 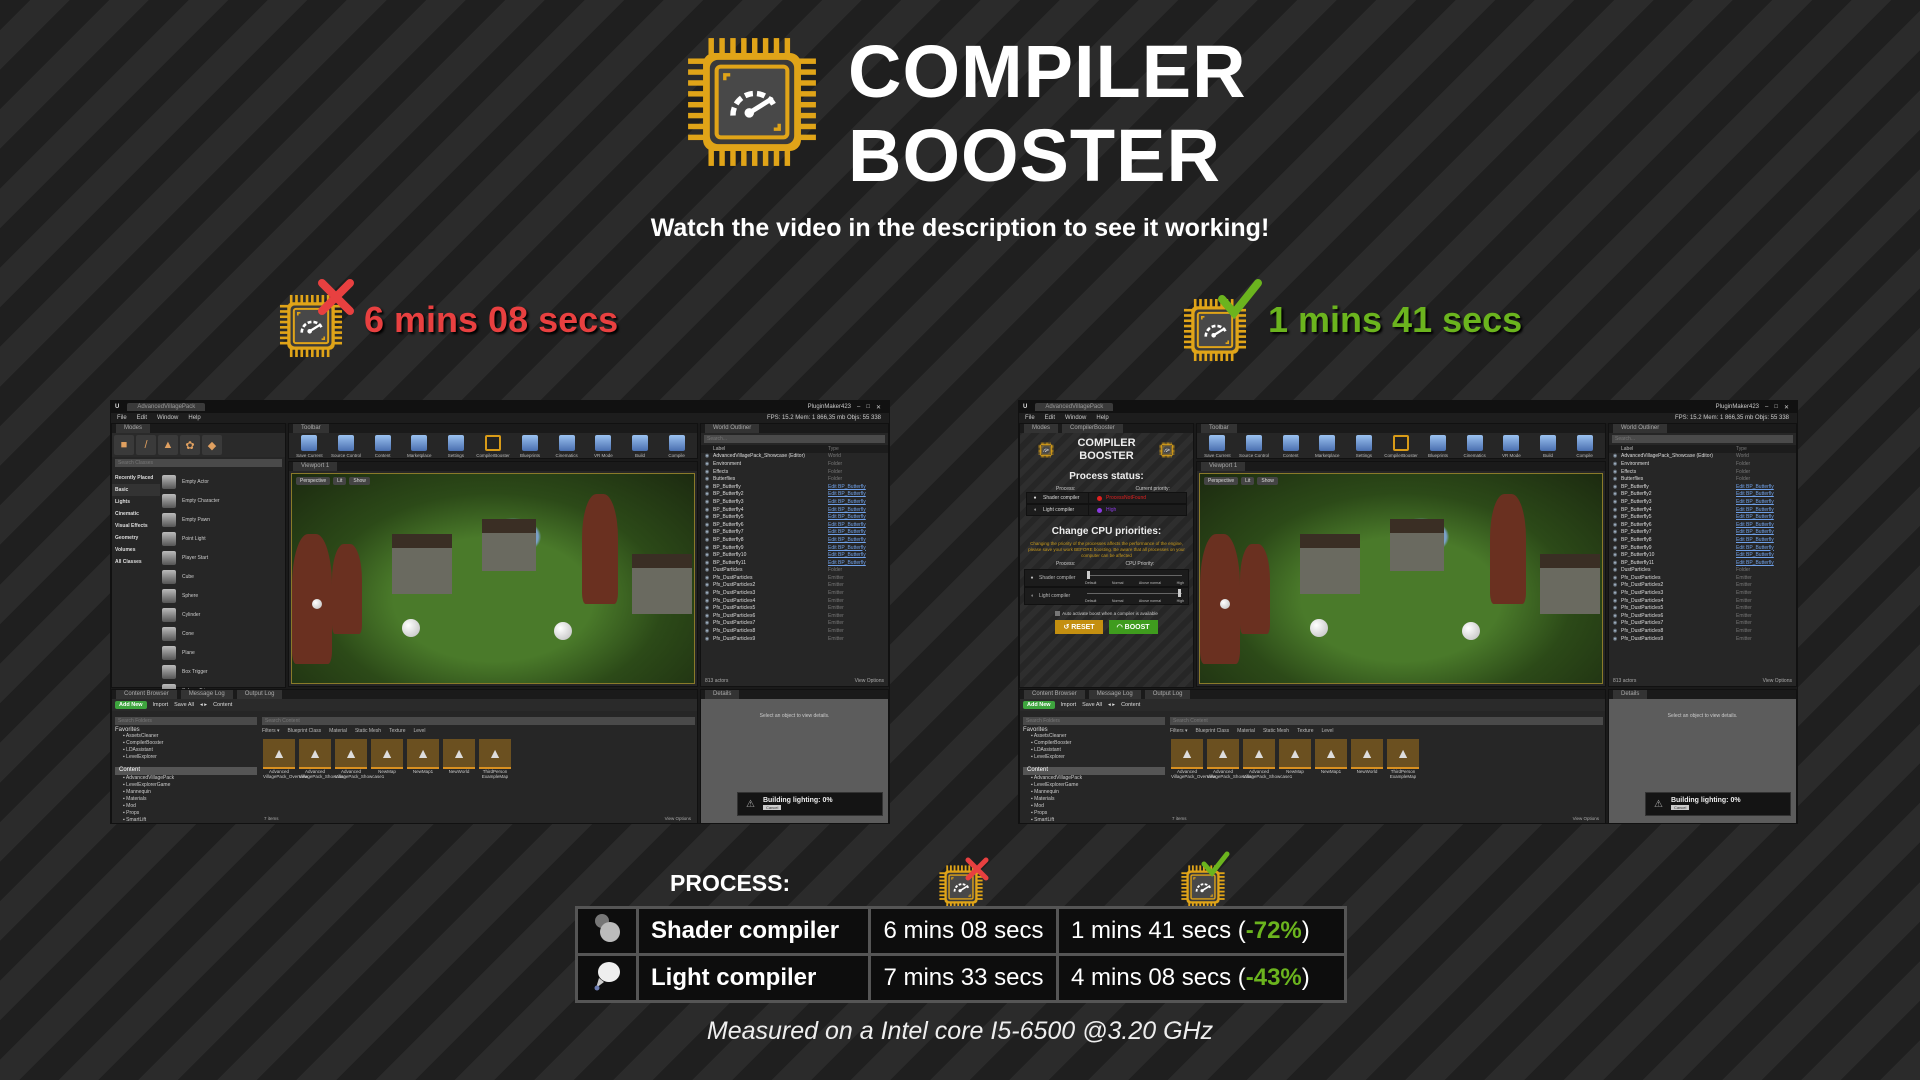 I want to click on outliner-row: ◉ BP_Butterfly3 Edit BP_Butterfly, so click(x=794, y=502).